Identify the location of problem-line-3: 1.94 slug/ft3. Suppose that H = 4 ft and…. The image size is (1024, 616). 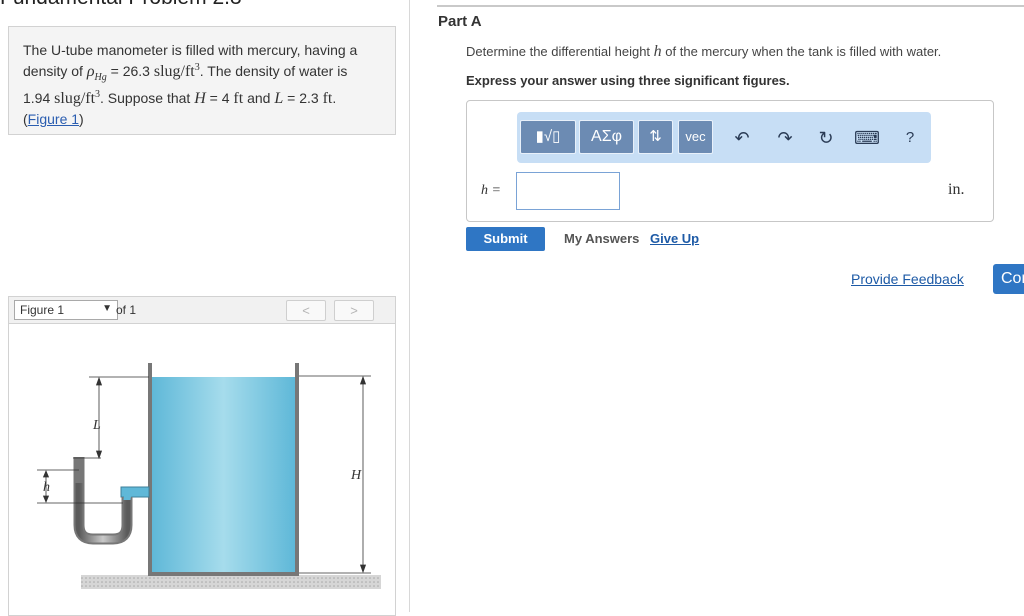
(202, 98).